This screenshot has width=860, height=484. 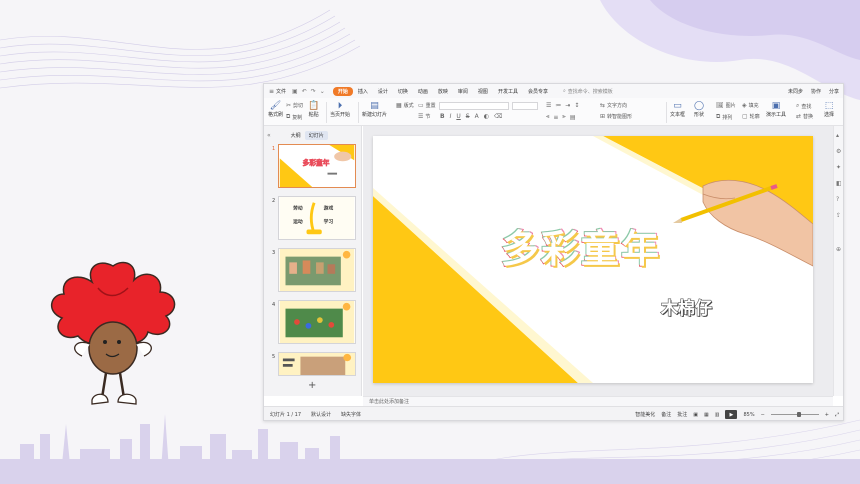 What do you see at coordinates (573, 117) in the screenshot?
I see `justify-icon: ▤` at bounding box center [573, 117].